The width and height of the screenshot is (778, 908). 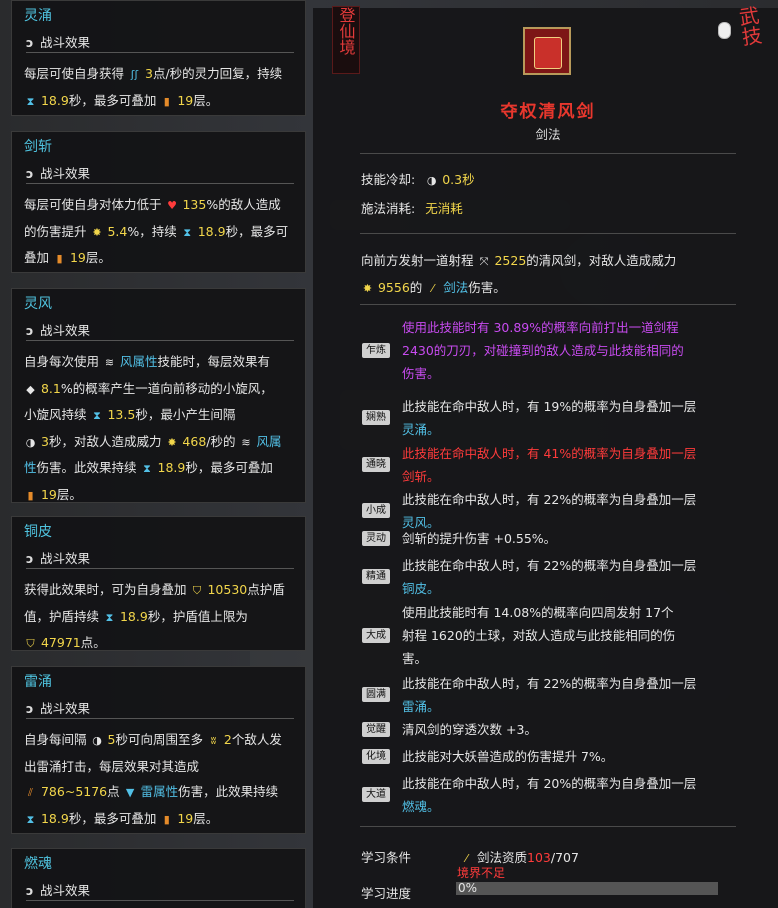 I want to click on level-description: 此技能在命中敌人时，有 22%的概率为自身叠加一层 铜皮。, so click(x=572, y=577).